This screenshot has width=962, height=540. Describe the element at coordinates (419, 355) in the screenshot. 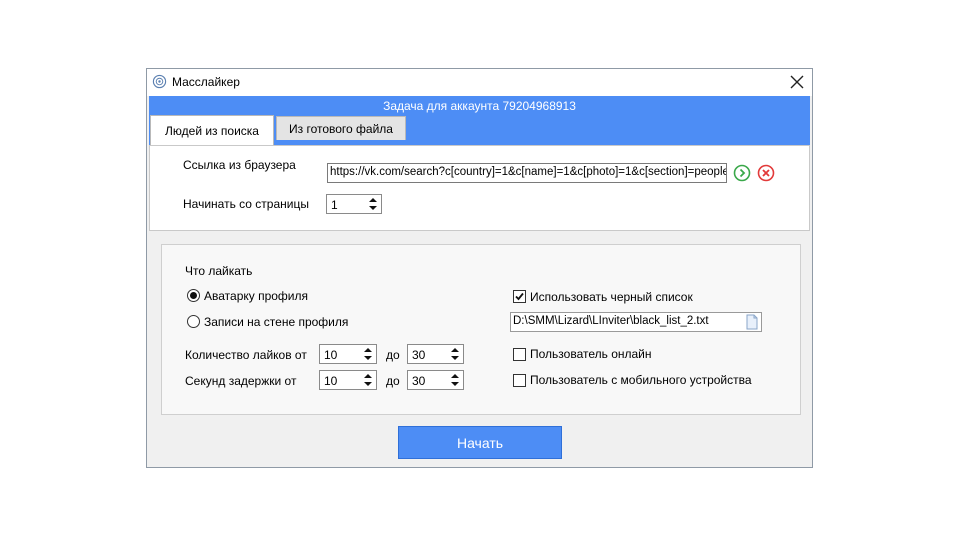

I see `likes-to-value: 30` at that location.